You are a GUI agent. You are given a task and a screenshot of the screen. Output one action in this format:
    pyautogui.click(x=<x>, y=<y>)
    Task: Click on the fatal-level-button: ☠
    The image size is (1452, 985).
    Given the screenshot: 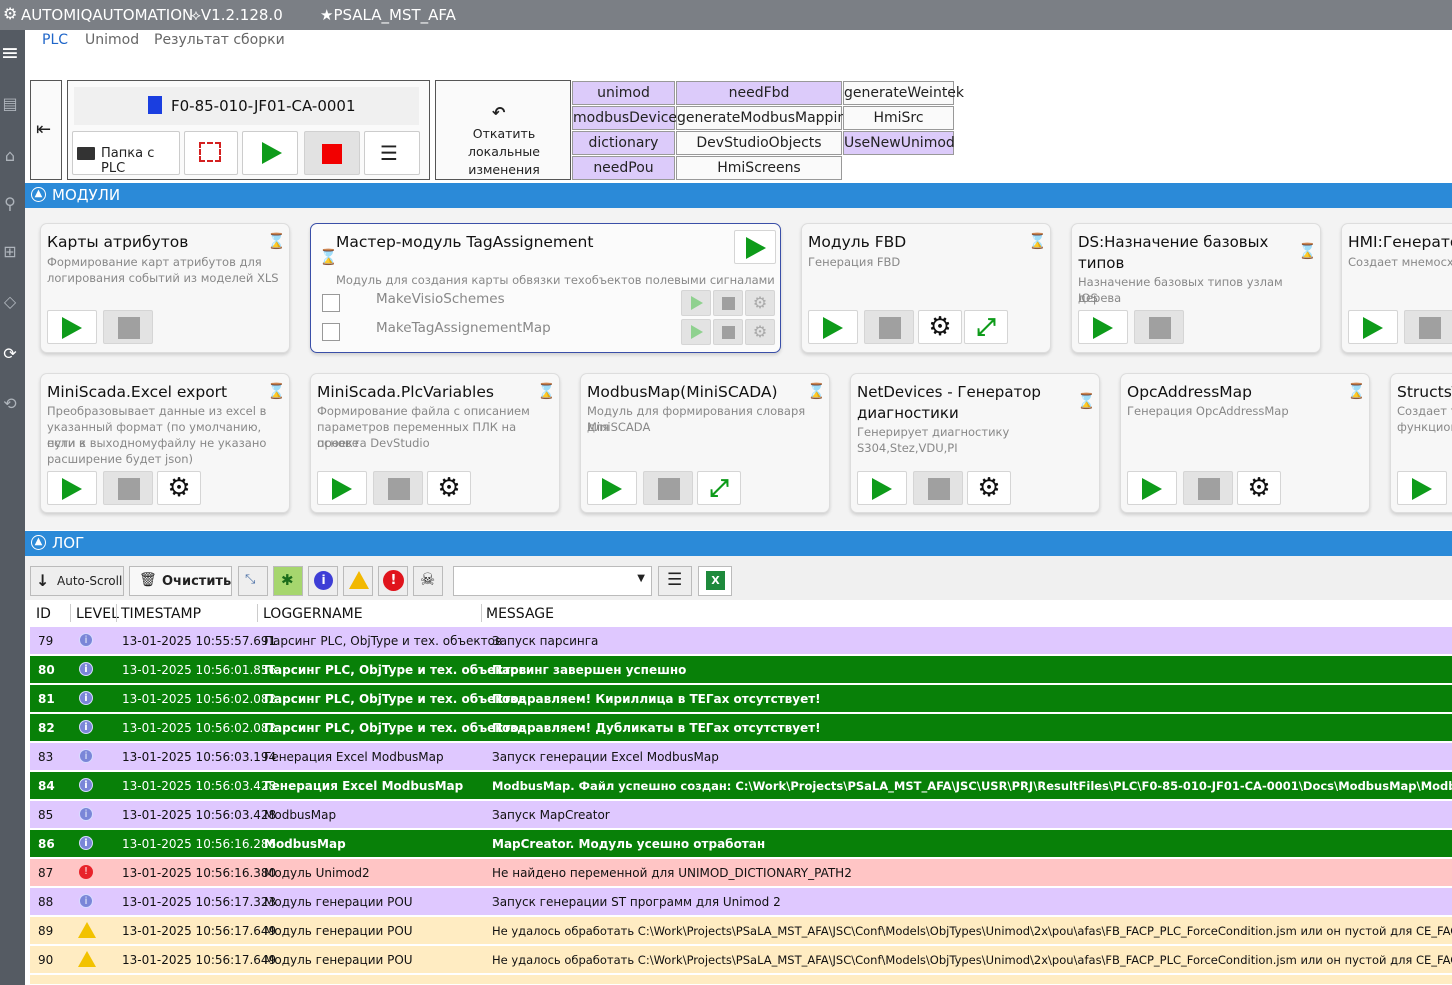 What is the action you would take?
    pyautogui.click(x=428, y=581)
    